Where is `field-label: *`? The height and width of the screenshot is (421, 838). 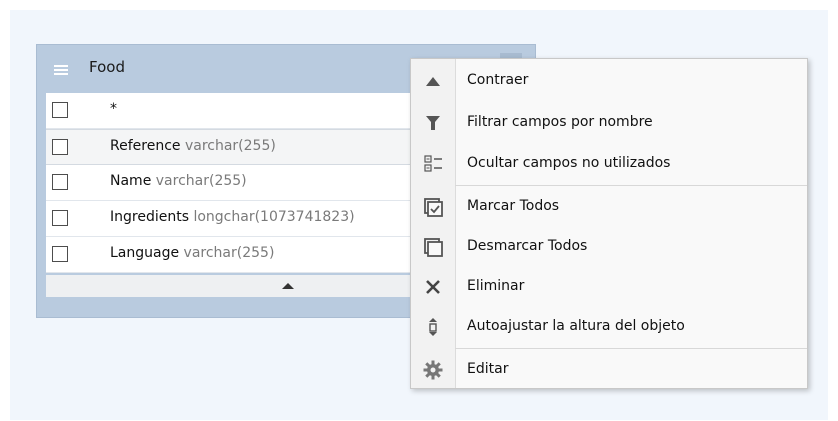 field-label: * is located at coordinates (113, 109).